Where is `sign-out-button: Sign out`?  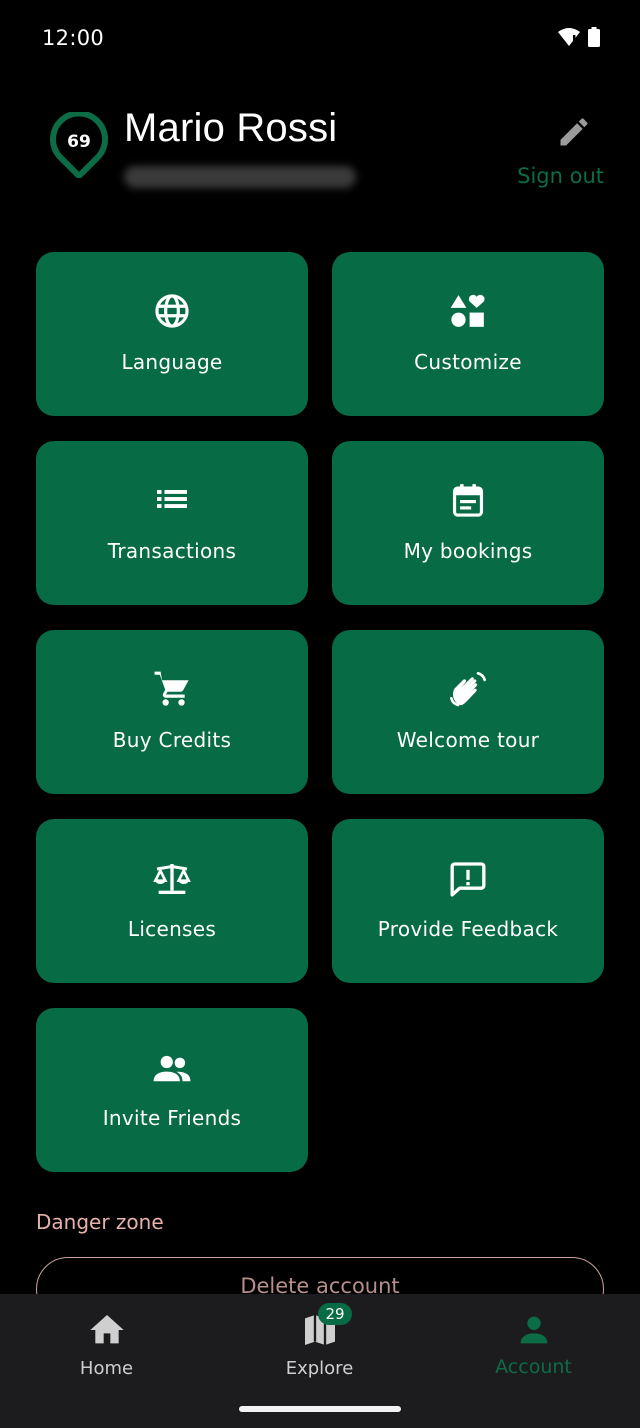
sign-out-button: Sign out is located at coordinates (560, 176).